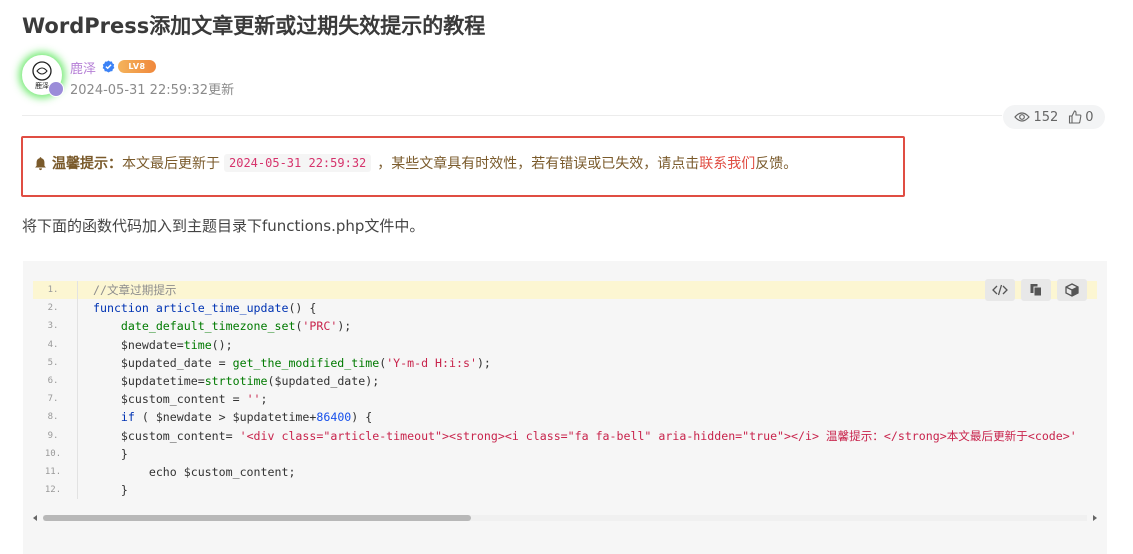  What do you see at coordinates (53, 290) in the screenshot?
I see `line-number: 1.` at bounding box center [53, 290].